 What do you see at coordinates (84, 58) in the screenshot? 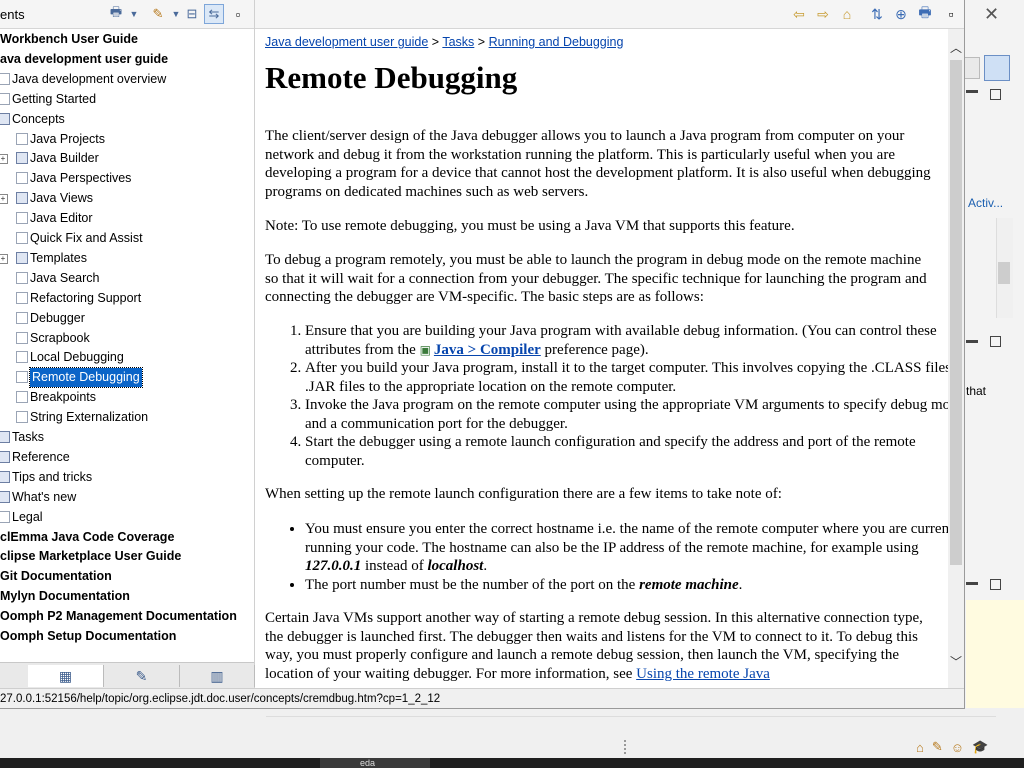
I see `toc-item-label: ava development user guide` at bounding box center [84, 58].